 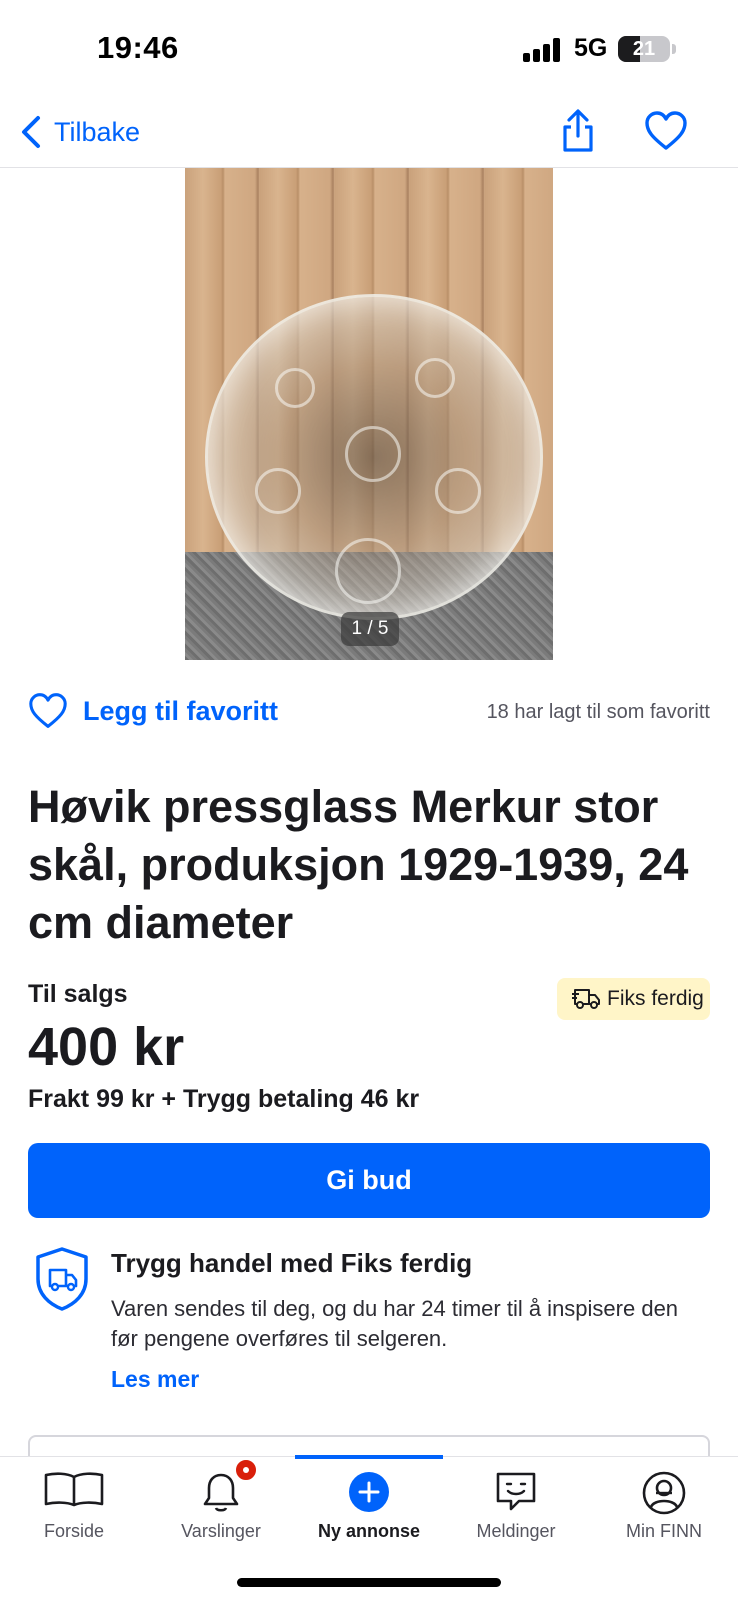 I want to click on tab-ny-annonse: Ny annonse, so click(x=369, y=1507).